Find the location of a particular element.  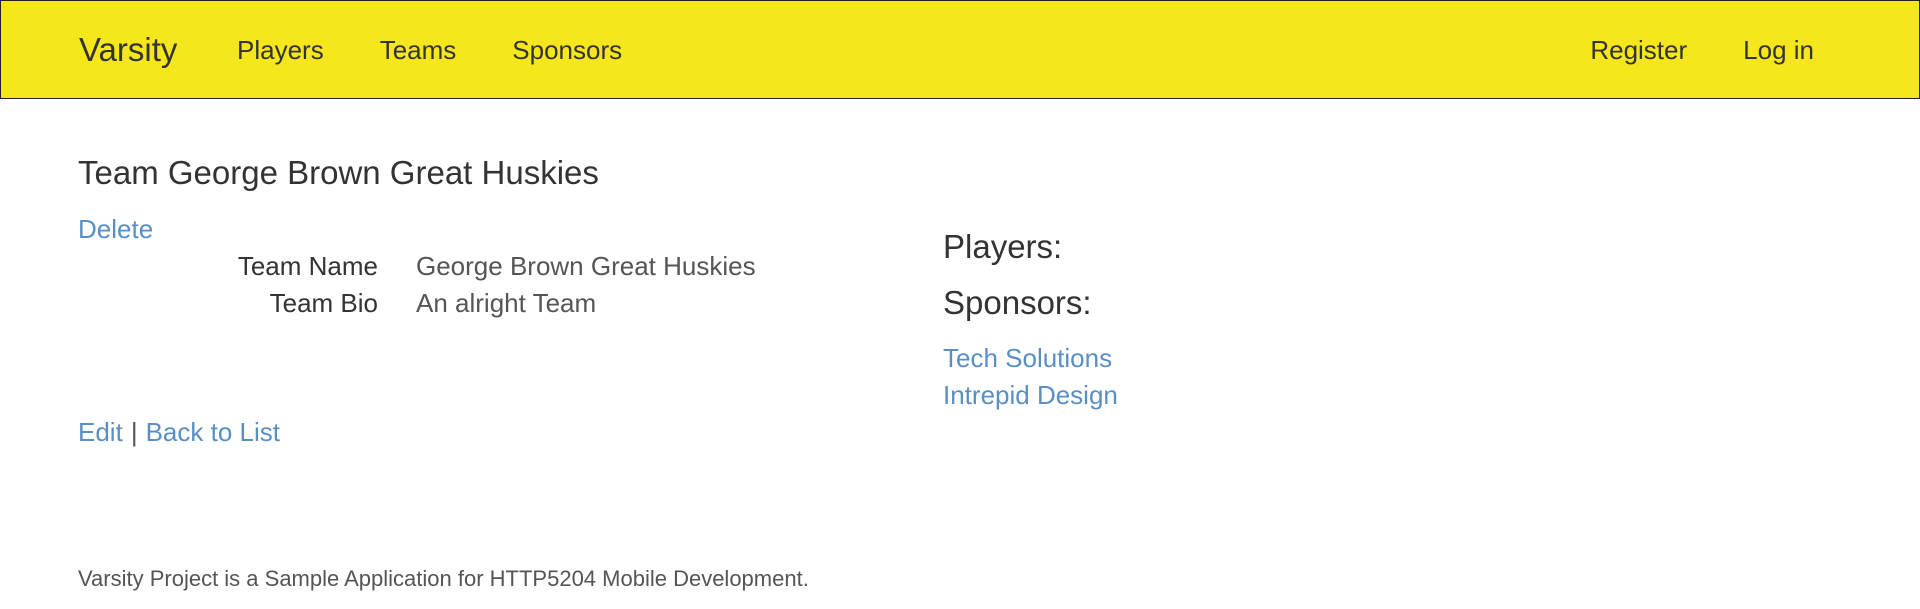

nav-right-menu: Register Log in is located at coordinates (1674, 50).